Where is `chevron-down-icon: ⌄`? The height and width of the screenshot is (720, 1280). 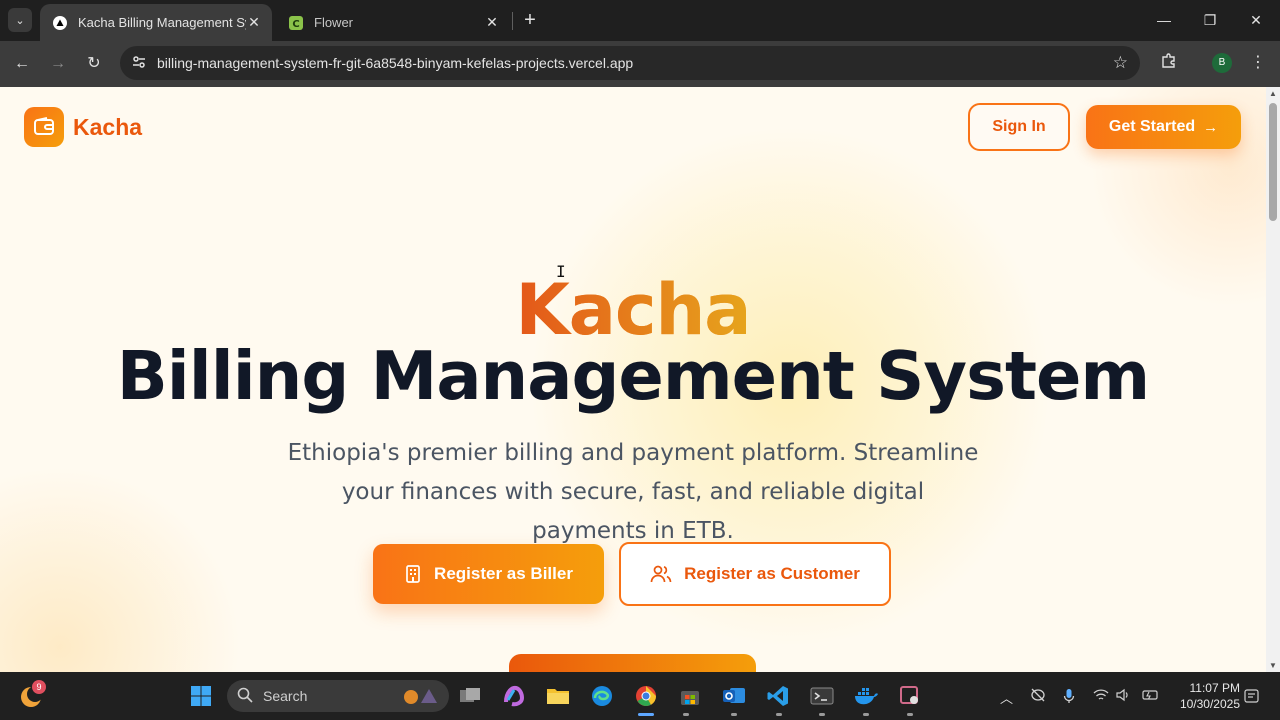
chevron-down-icon: ⌄ is located at coordinates (20, 20).